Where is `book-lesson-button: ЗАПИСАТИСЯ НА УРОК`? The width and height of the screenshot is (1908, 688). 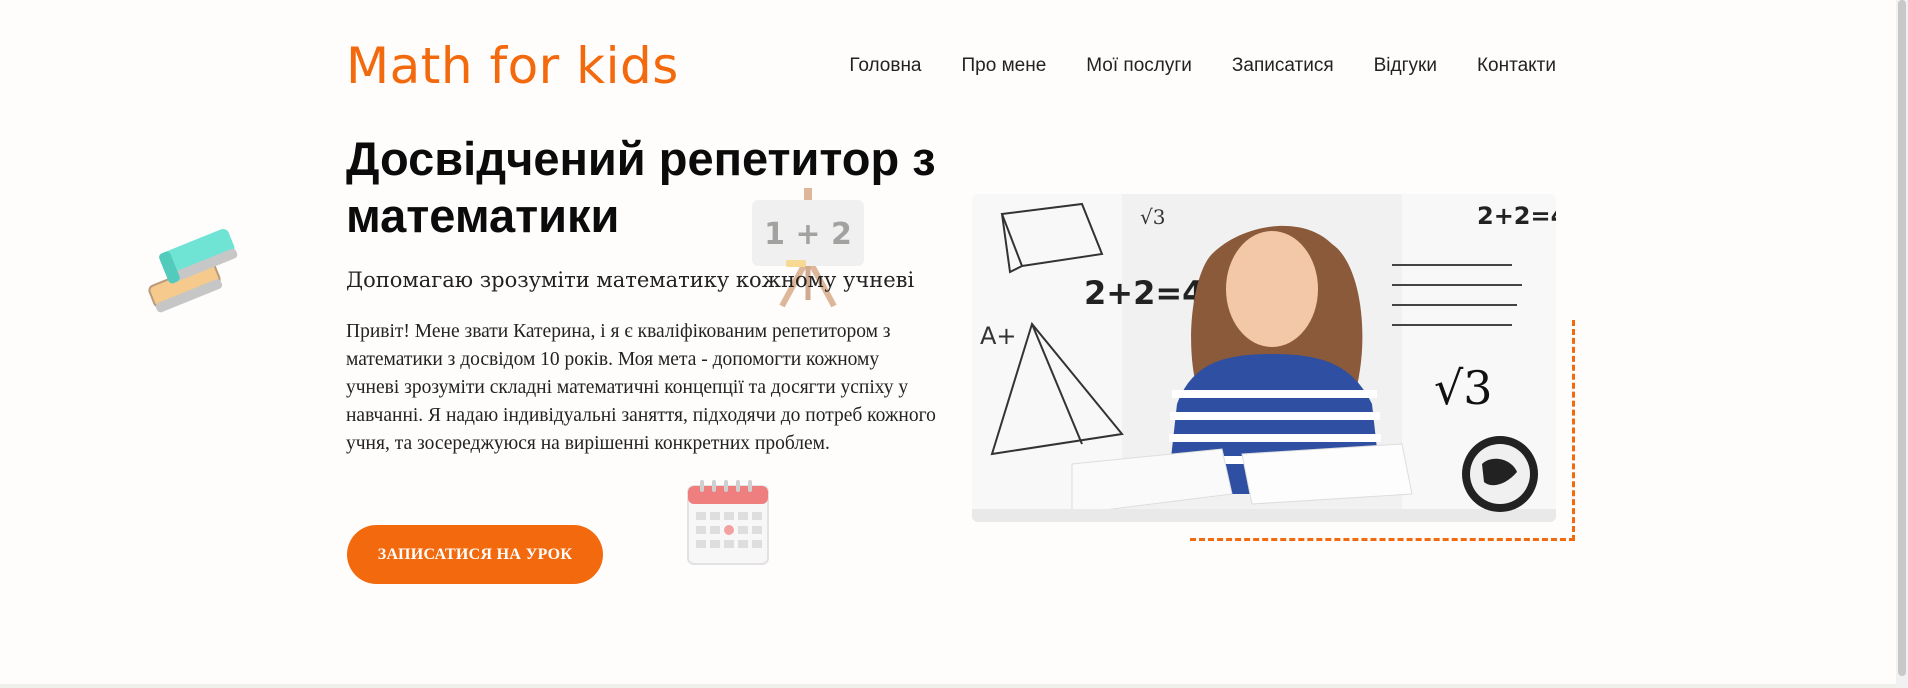 book-lesson-button: ЗАПИСАТИСЯ НА УРОК is located at coordinates (475, 554).